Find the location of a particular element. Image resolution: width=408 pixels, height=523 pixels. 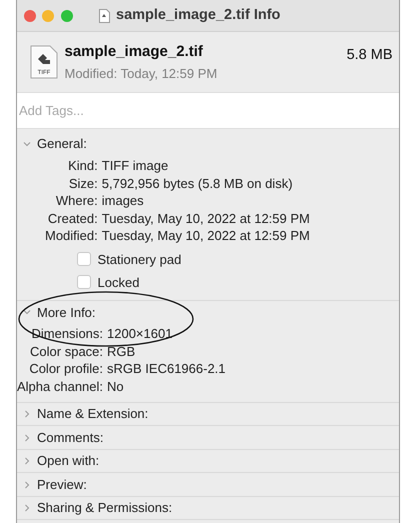

field-label: Where: is located at coordinates (76, 201).